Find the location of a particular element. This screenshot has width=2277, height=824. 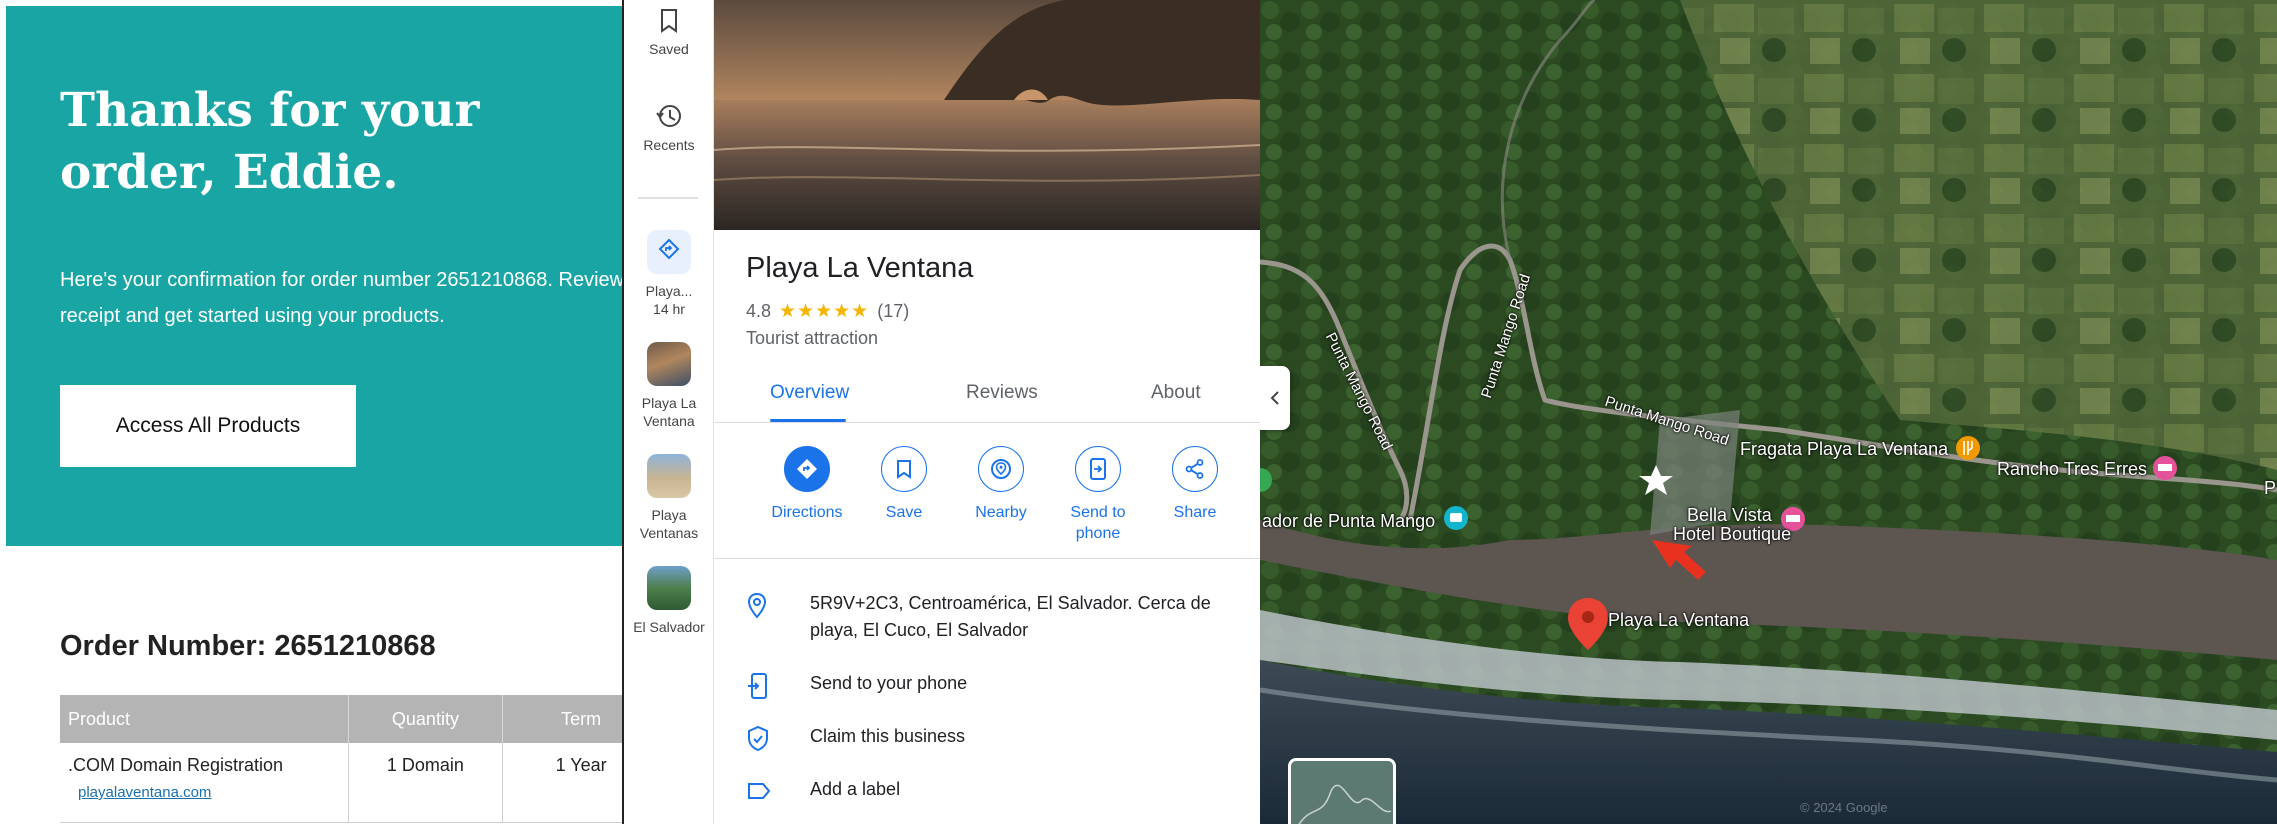

nearby-label: Nearby is located at coordinates (1001, 512).